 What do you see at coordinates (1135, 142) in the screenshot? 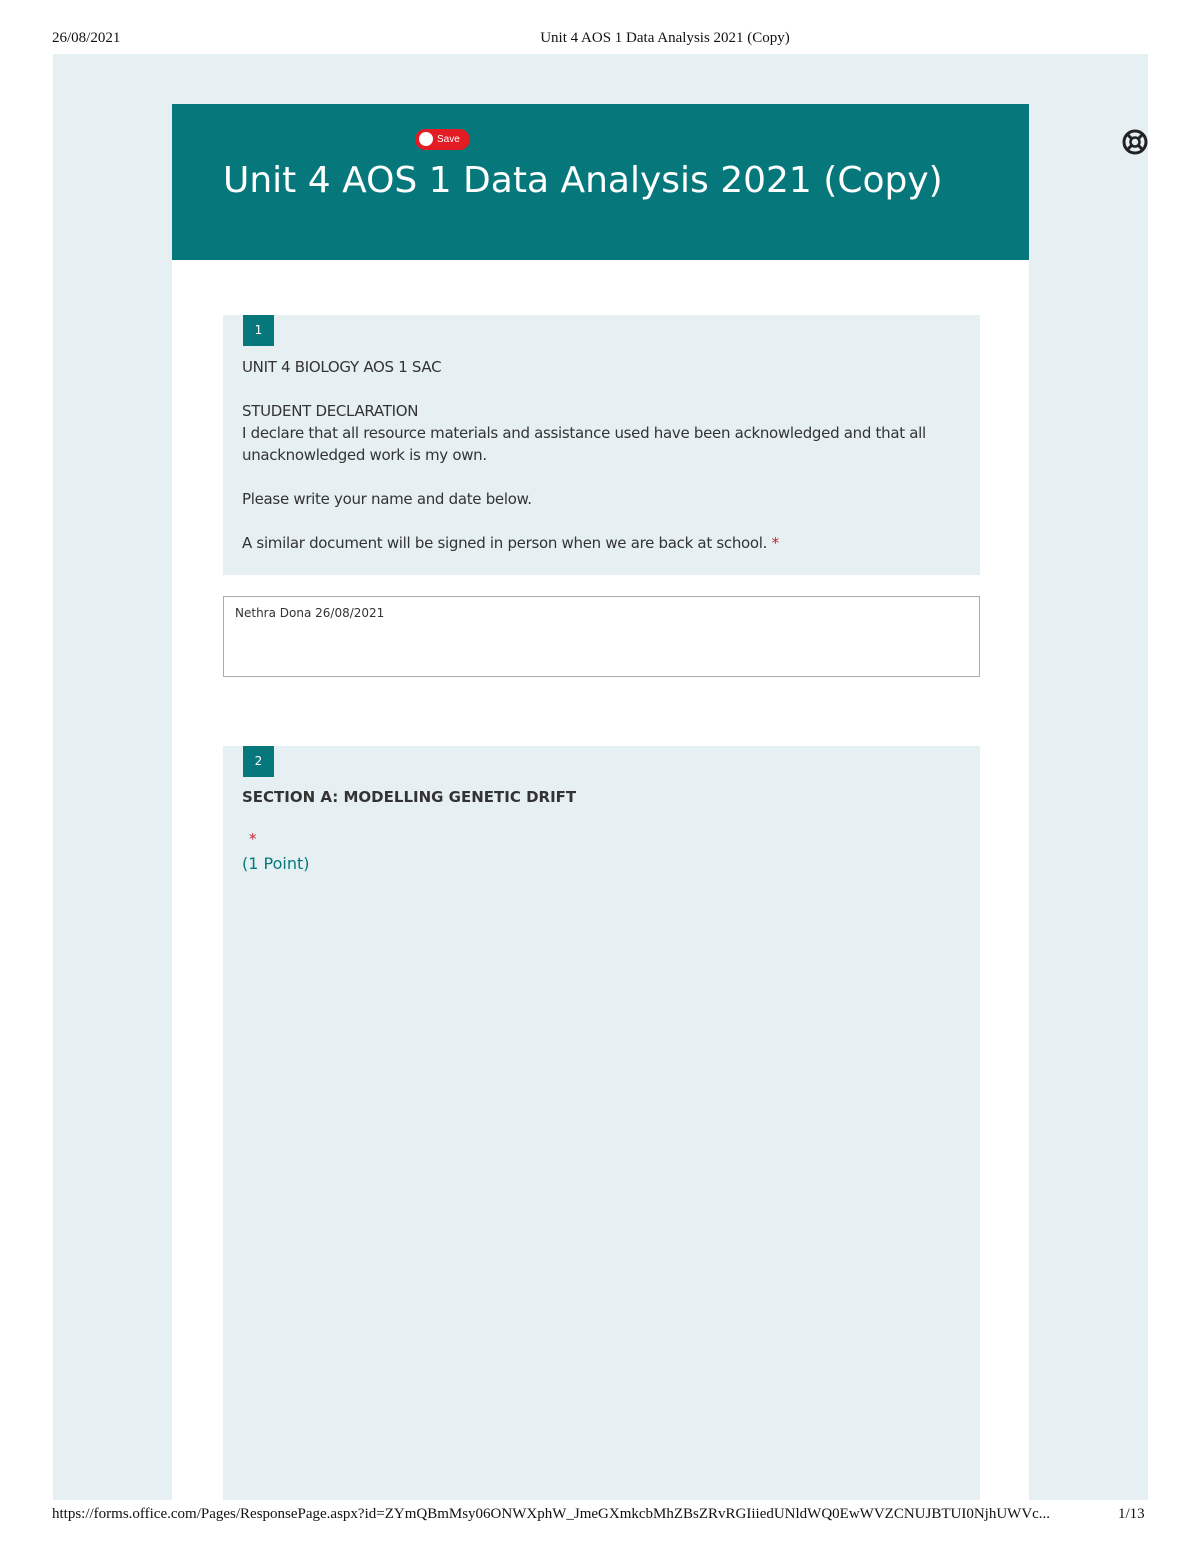
I see `help-lifebuoy-icon` at bounding box center [1135, 142].